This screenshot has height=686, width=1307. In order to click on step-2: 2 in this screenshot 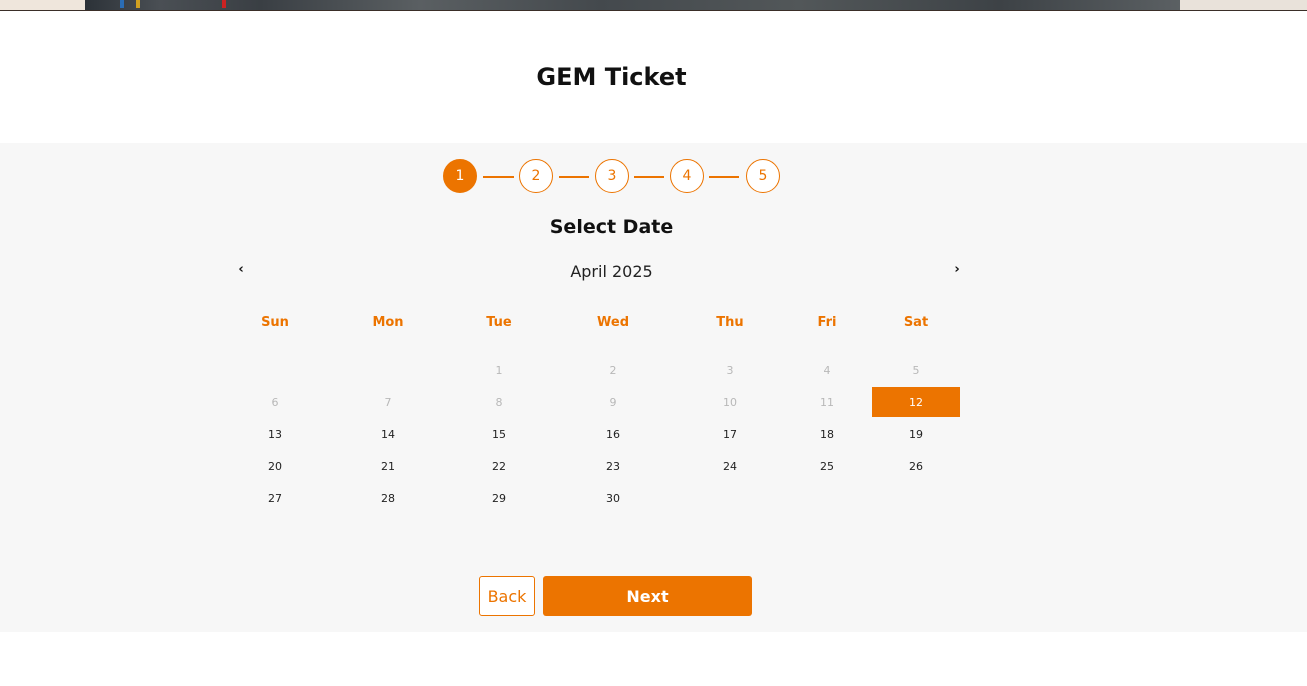, I will do `click(536, 176)`.